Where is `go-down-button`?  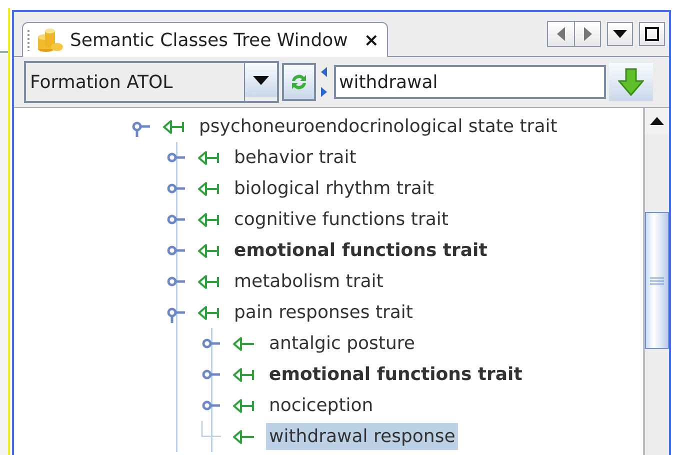 go-down-button is located at coordinates (631, 82).